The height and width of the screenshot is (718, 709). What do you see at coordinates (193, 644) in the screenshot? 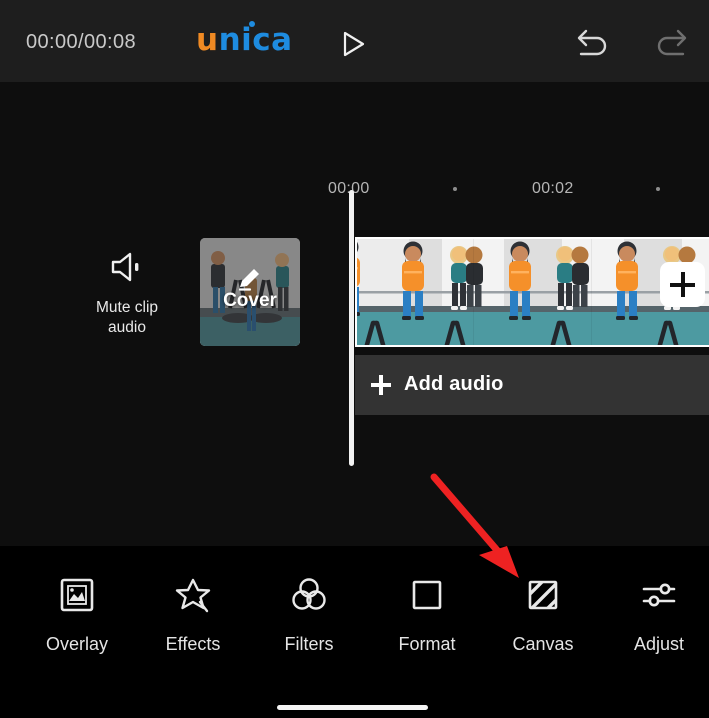
I see `toolbar-label-effects: Effects` at bounding box center [193, 644].